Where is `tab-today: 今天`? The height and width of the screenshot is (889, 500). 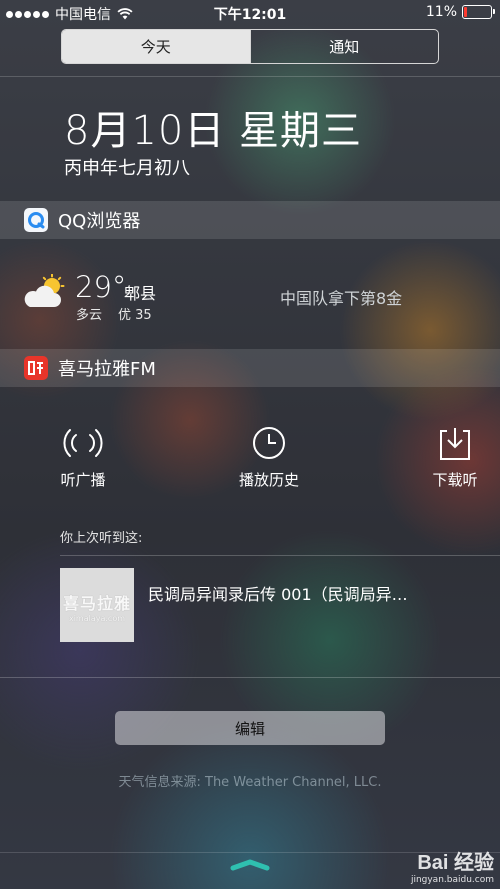
tab-today: 今天 is located at coordinates (156, 46).